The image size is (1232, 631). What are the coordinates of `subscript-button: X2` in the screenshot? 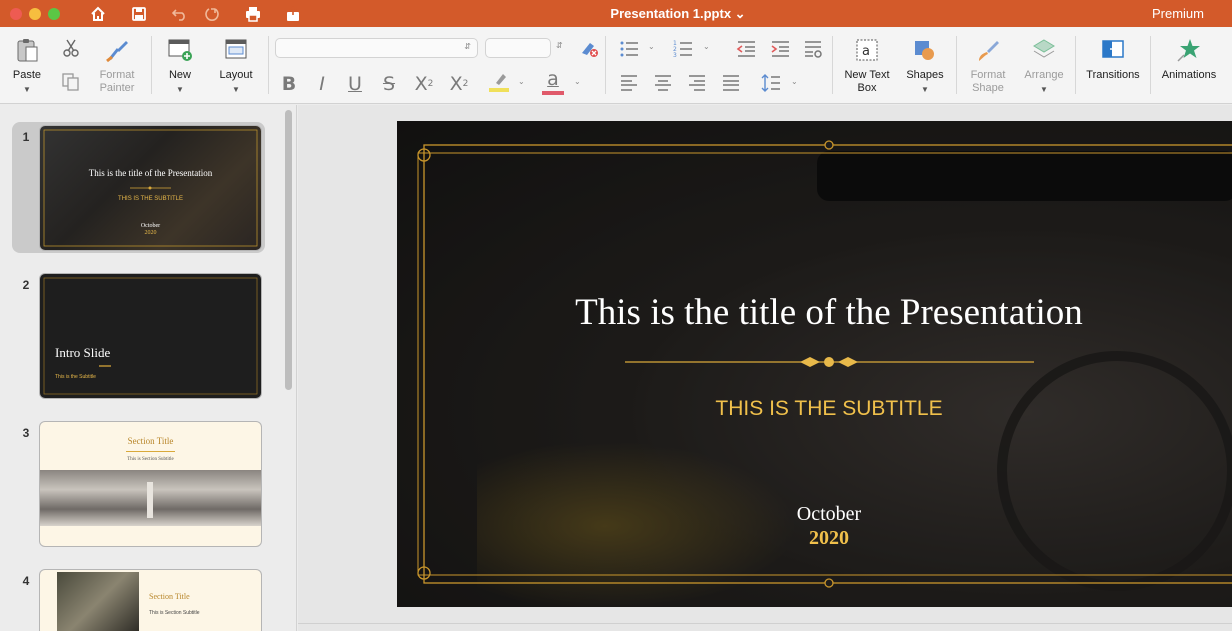 It's located at (459, 84).